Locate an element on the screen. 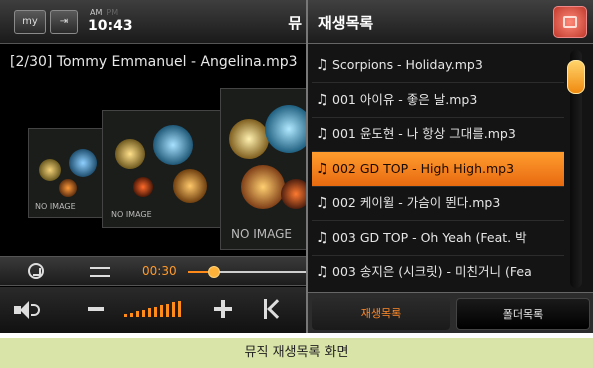  playlist-item: ♫ 003 GD TOP - Oh Yeah (Feat. 박 is located at coordinates (438, 238).